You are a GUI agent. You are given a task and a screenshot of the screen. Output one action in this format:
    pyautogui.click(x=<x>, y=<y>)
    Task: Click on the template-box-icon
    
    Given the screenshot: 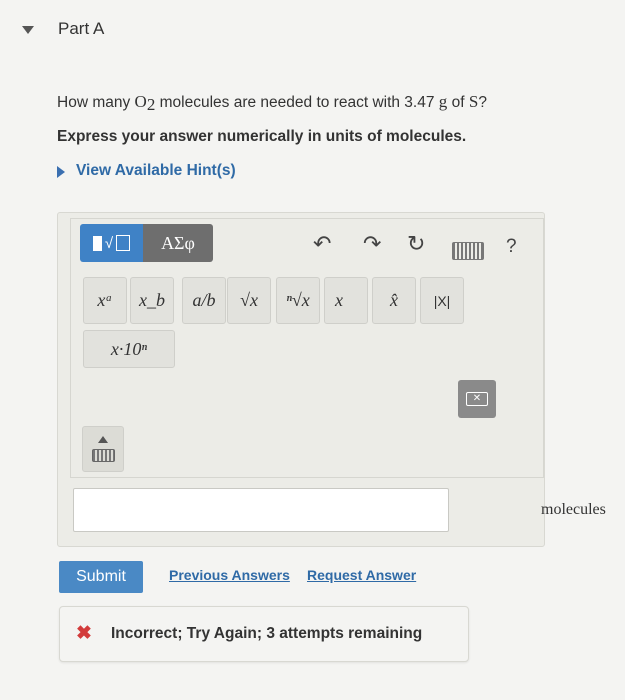 What is the action you would take?
    pyautogui.click(x=123, y=243)
    